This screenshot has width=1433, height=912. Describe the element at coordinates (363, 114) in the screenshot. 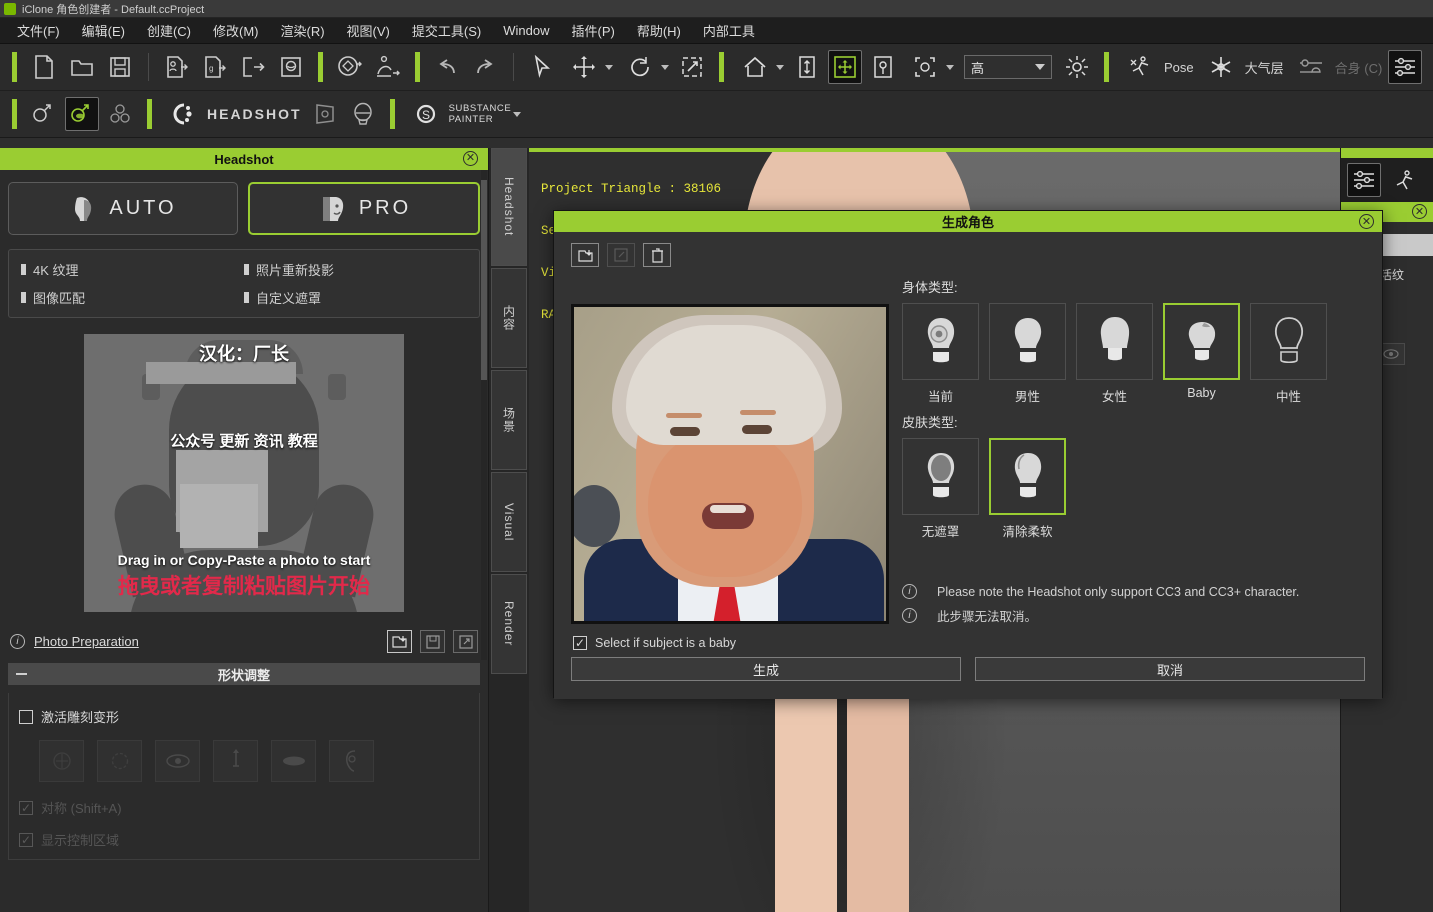

I see `head-mask-button` at that location.